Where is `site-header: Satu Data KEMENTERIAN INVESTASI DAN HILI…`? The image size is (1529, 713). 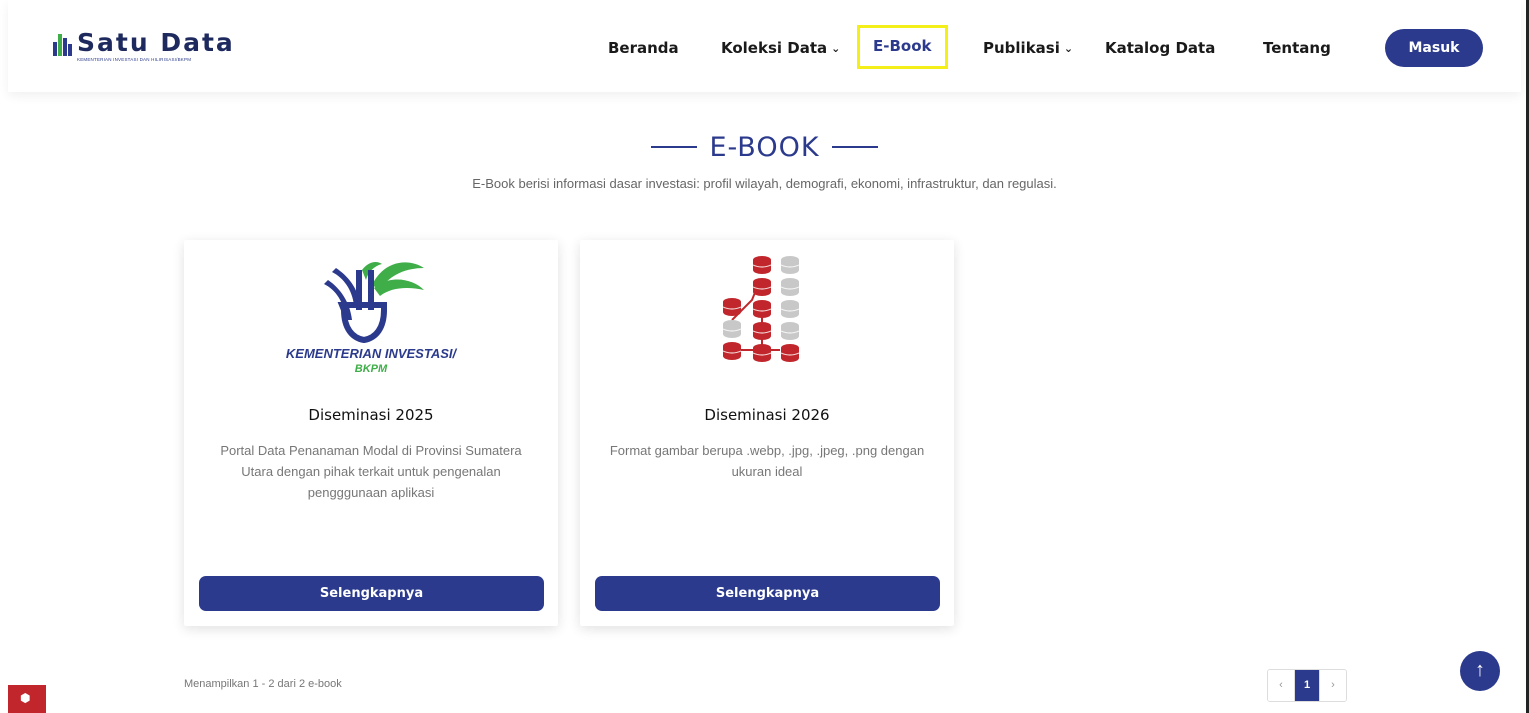
site-header: Satu Data KEMENTERIAN INVESTASI DAN HILI… is located at coordinates (764, 46).